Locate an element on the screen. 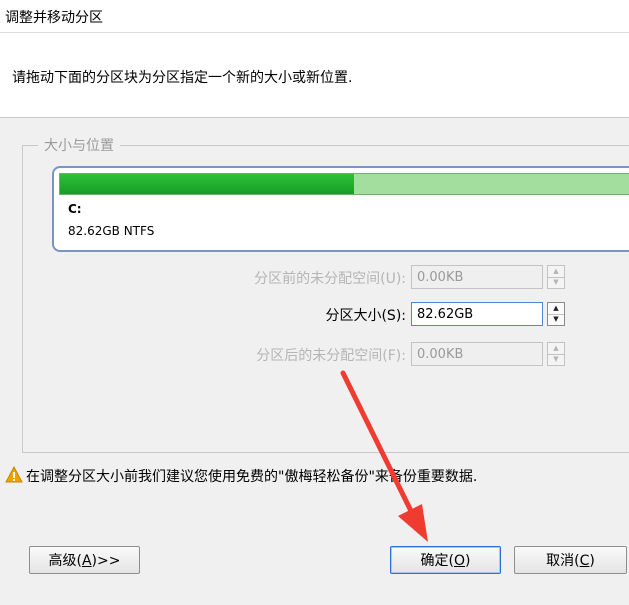 Image resolution: width=629 pixels, height=605 pixels. cancel-button: 取消(C) is located at coordinates (570, 560).